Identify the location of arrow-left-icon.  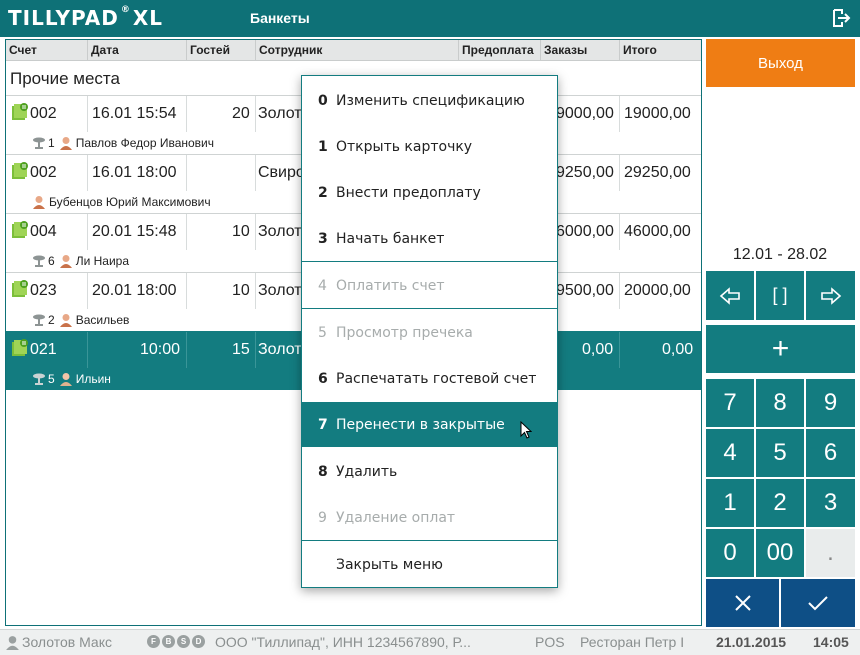
(729, 295).